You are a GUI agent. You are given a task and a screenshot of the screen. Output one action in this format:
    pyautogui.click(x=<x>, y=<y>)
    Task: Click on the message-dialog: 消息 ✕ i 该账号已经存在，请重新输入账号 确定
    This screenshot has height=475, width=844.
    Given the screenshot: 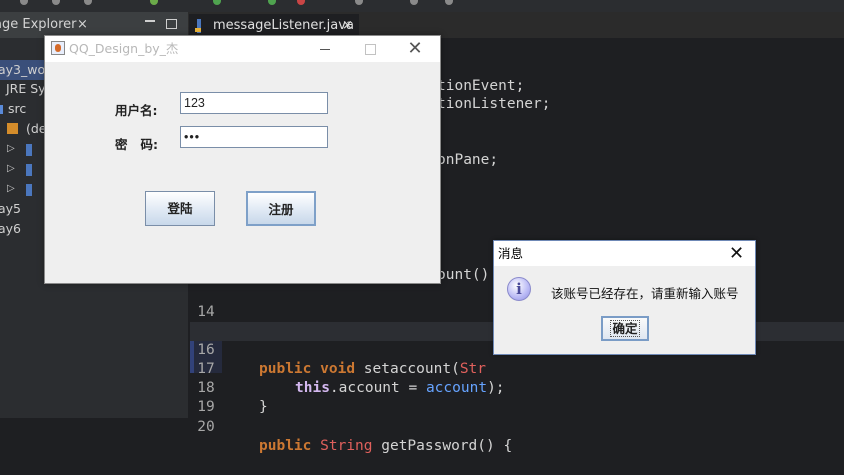 What is the action you would take?
    pyautogui.click(x=624, y=297)
    